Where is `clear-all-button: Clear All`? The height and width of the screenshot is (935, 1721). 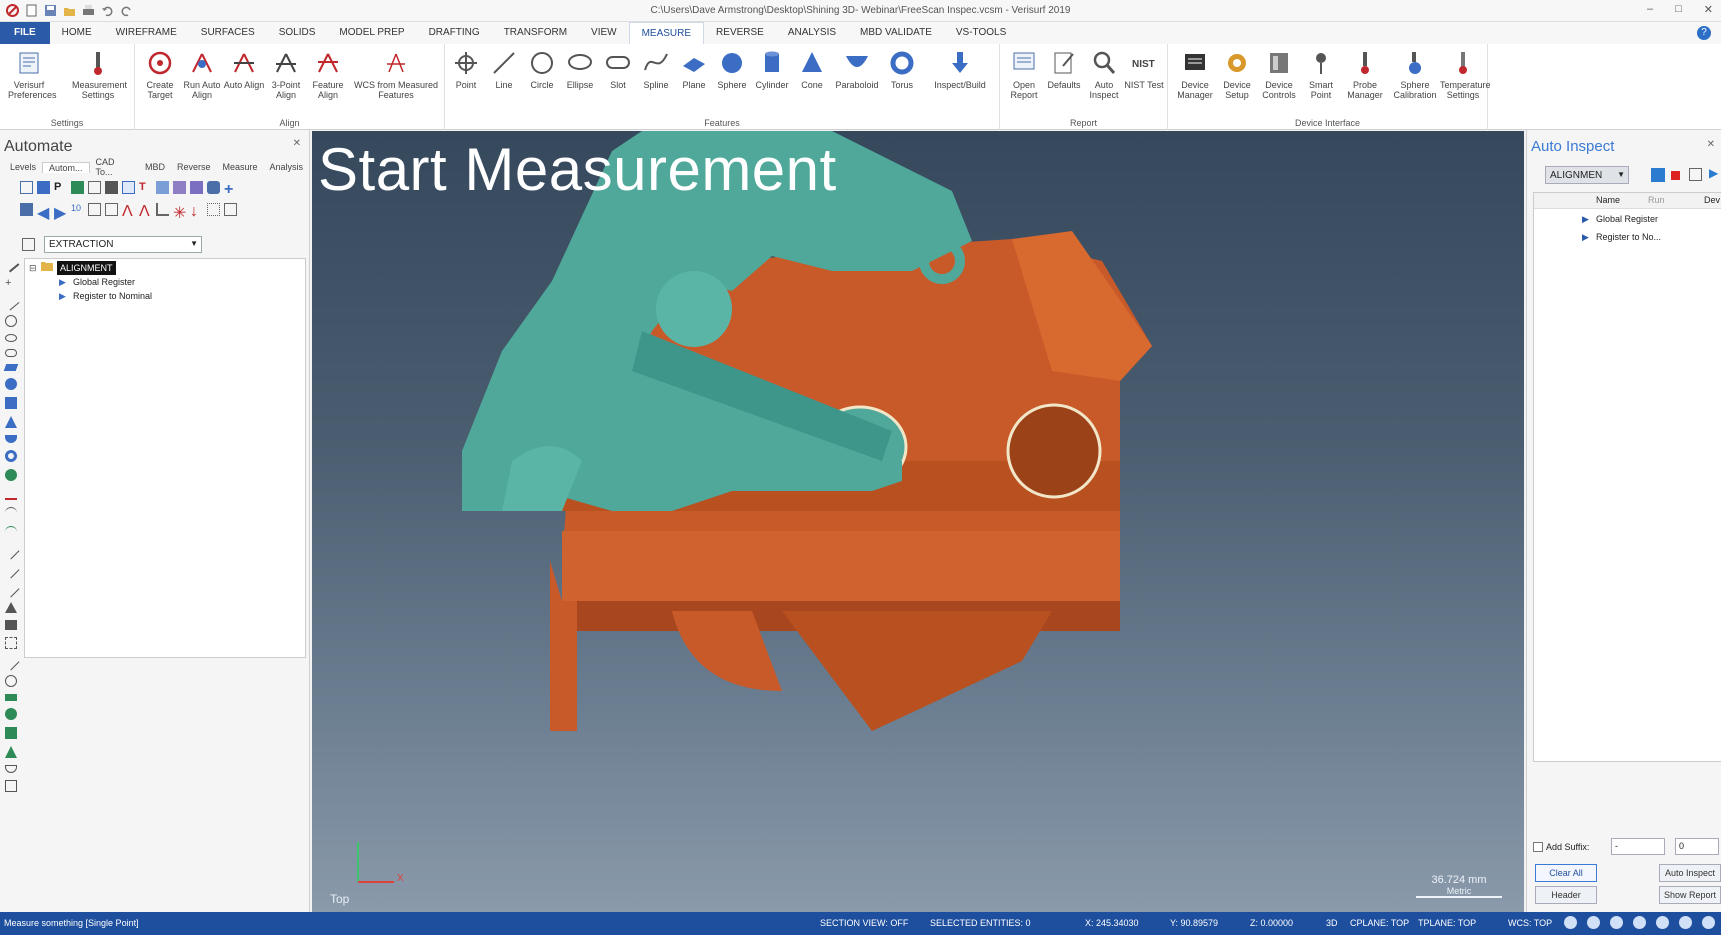
clear-all-button: Clear All is located at coordinates (1566, 873).